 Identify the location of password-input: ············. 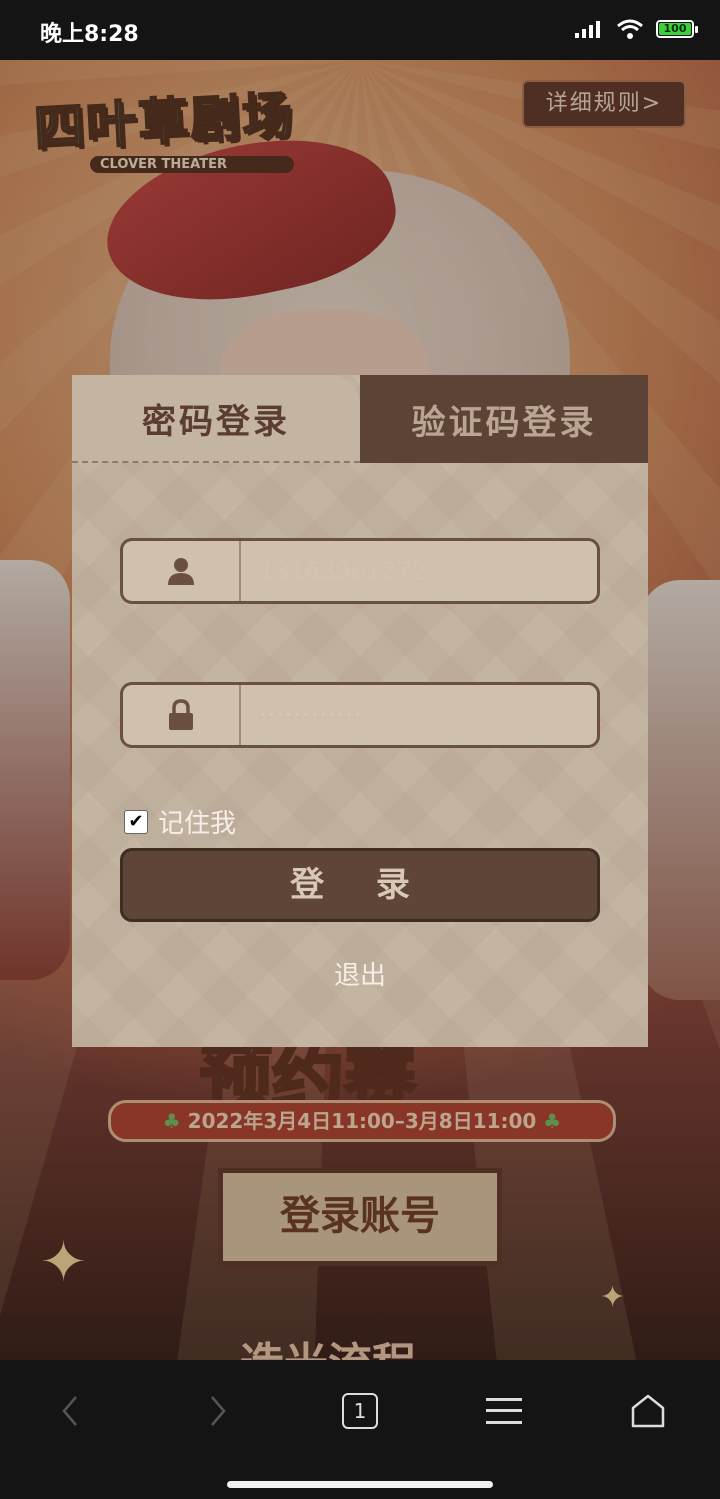
(419, 715).